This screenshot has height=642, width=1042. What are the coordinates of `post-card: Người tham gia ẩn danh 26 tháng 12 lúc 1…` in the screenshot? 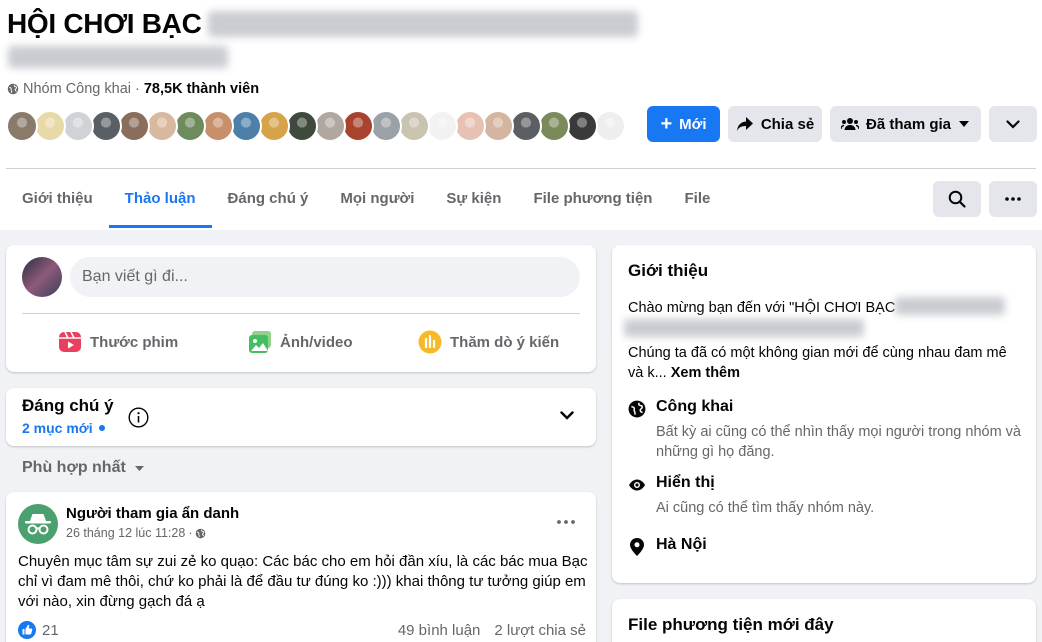 It's located at (301, 567).